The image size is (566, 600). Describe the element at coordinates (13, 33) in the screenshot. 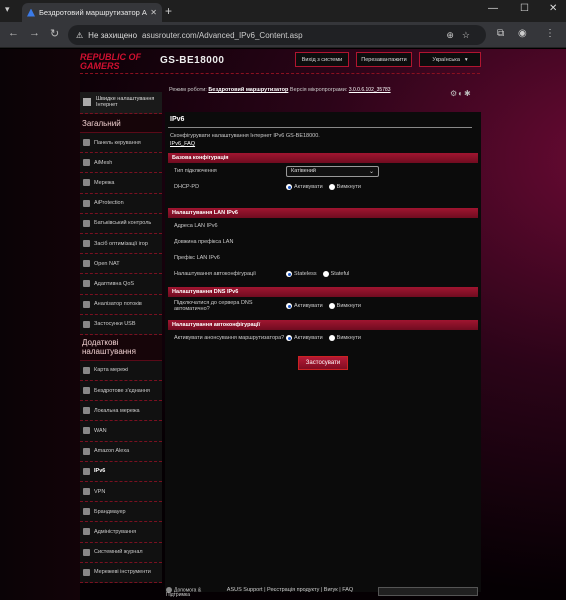

I see `back-icon: ←` at that location.